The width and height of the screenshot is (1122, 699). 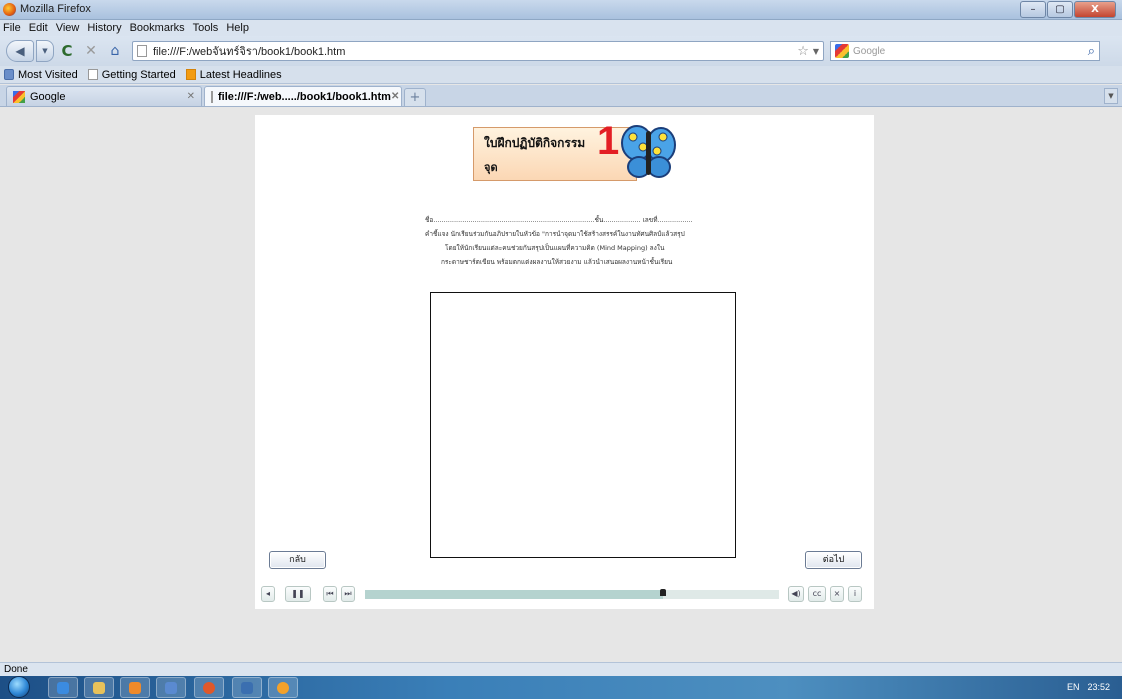 I want to click on tab-book1: file:///F:/web...../book1/book1.htm ✕, so click(x=303, y=96).